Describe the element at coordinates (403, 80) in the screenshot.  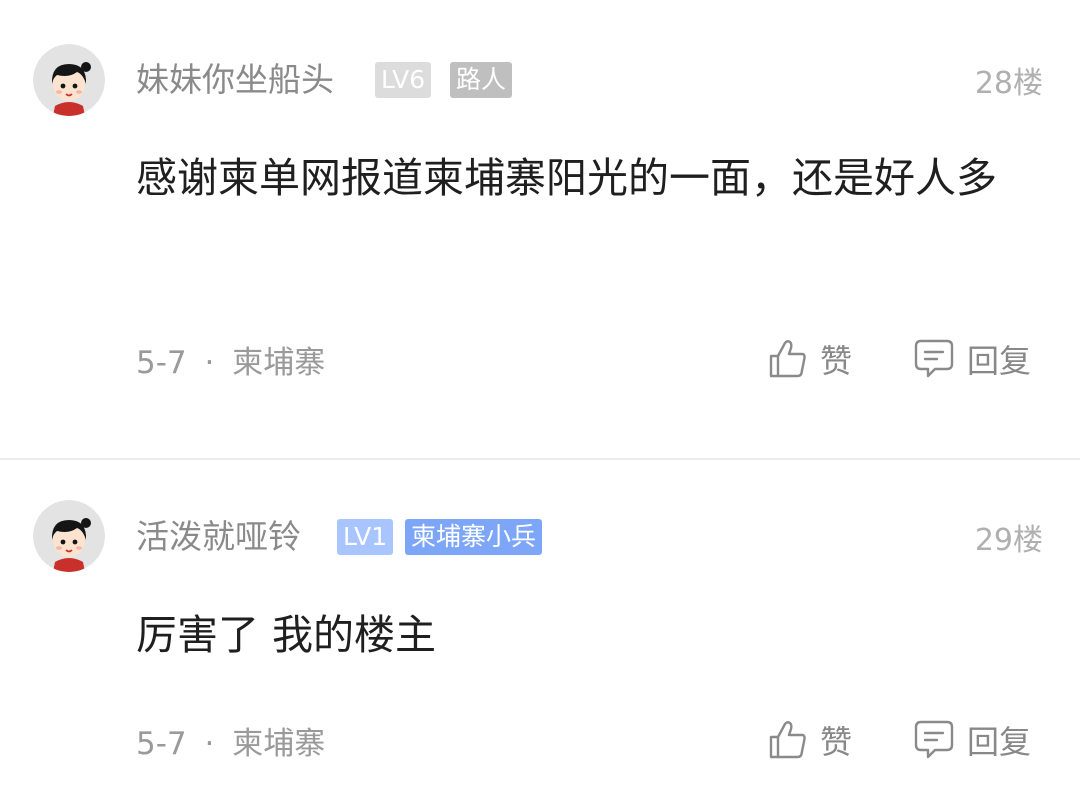
I see `level-badge: LV6` at that location.